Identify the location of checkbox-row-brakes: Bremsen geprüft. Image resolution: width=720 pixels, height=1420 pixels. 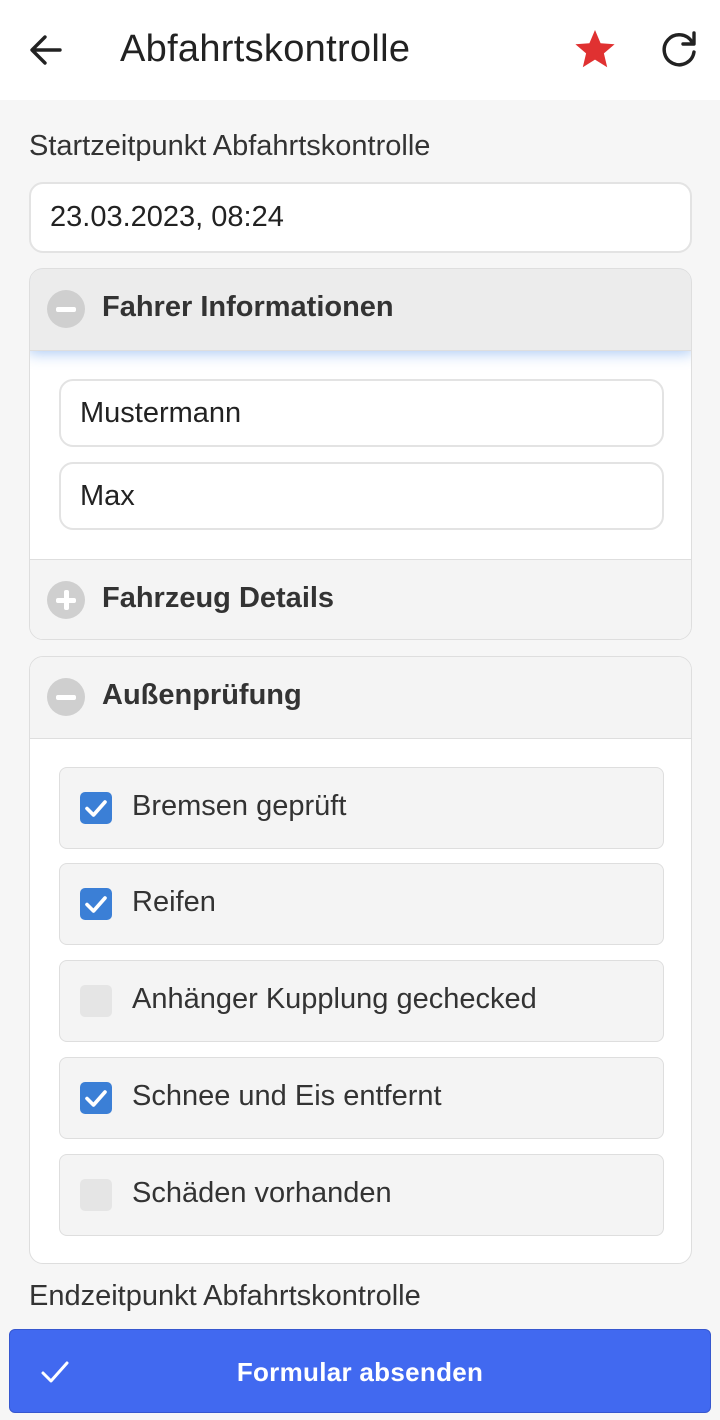
(361, 808).